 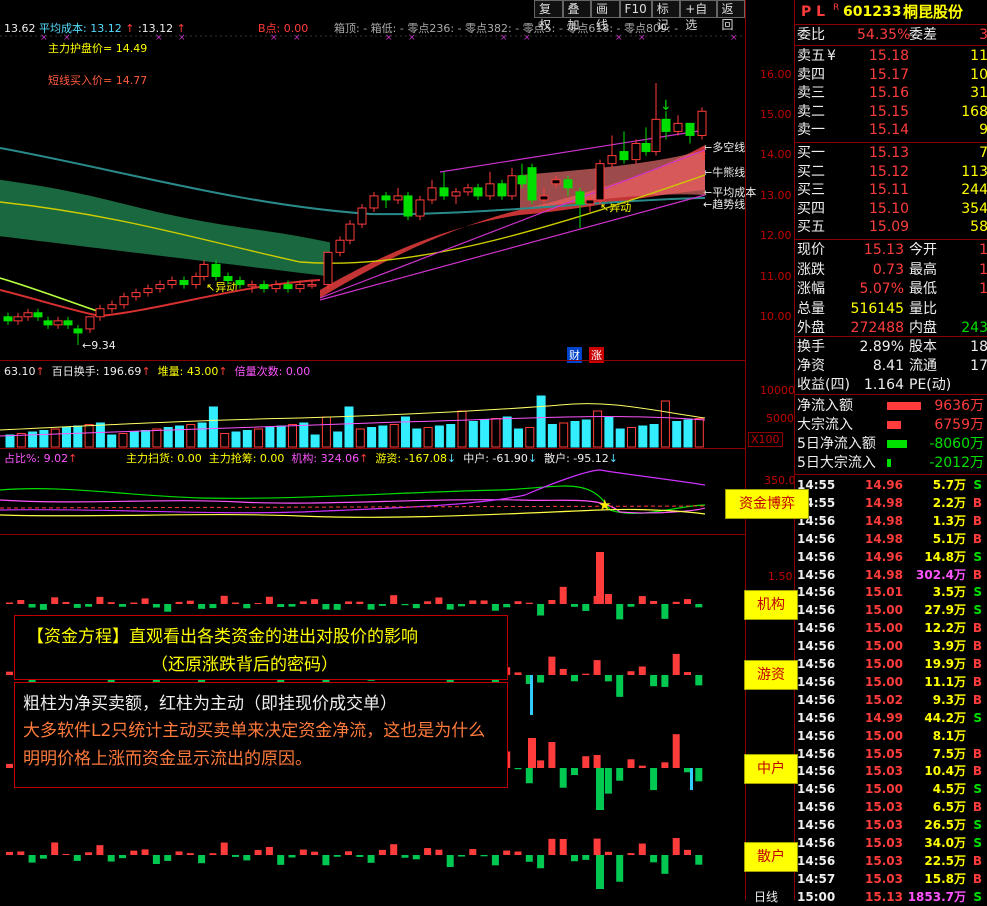 What do you see at coordinates (771, 675) in the screenshot?
I see `hot-money-button: 游资` at bounding box center [771, 675].